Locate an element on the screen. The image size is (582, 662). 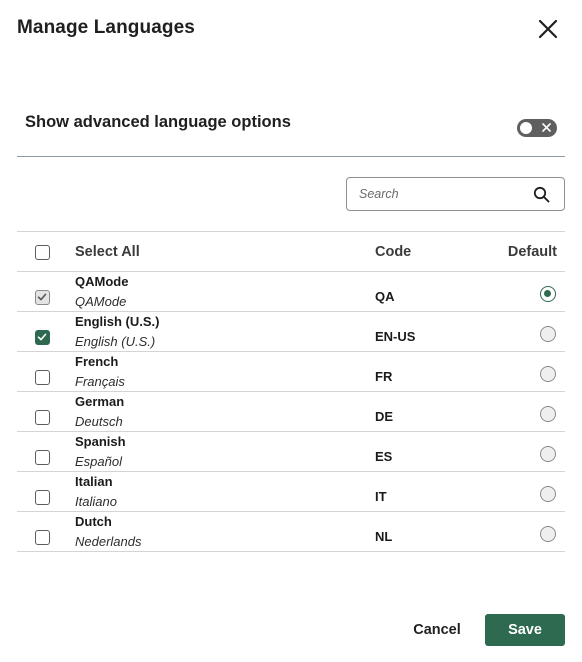
search-input is located at coordinates (444, 194).